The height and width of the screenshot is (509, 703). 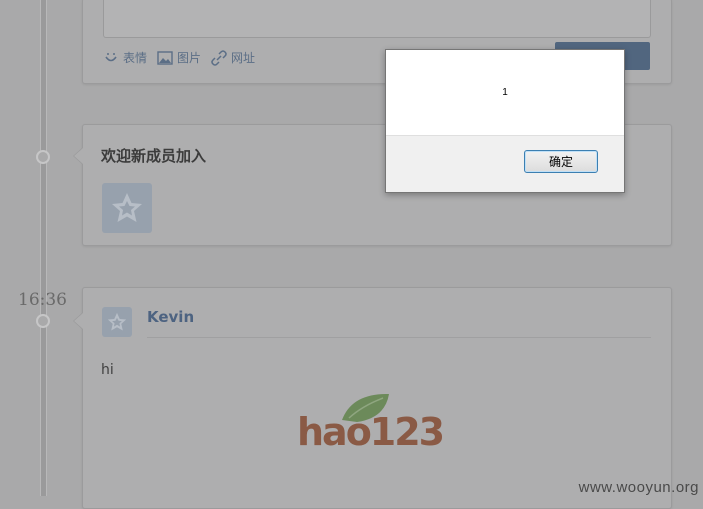 I want to click on watermark: www.wooyun.org, so click(x=638, y=487).